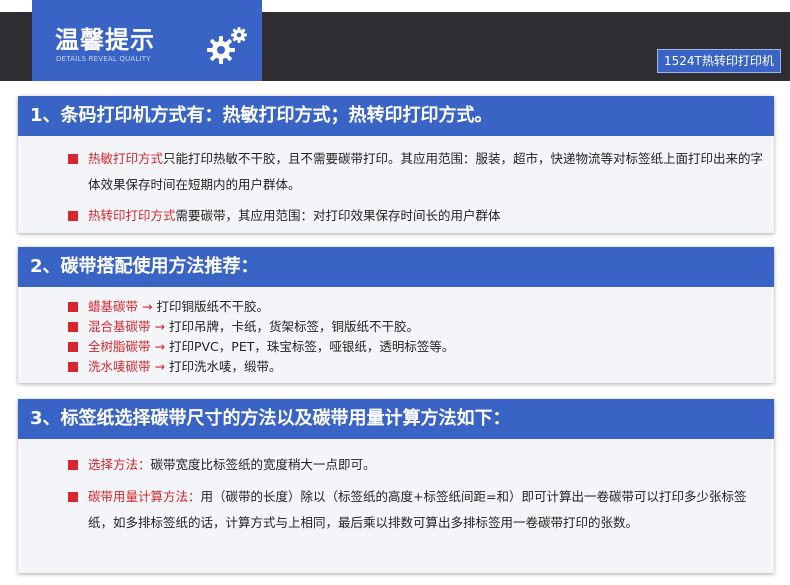 The height and width of the screenshot is (585, 790). I want to click on section-heading: 2、碳带搭配使用方法推荐：, so click(396, 267).